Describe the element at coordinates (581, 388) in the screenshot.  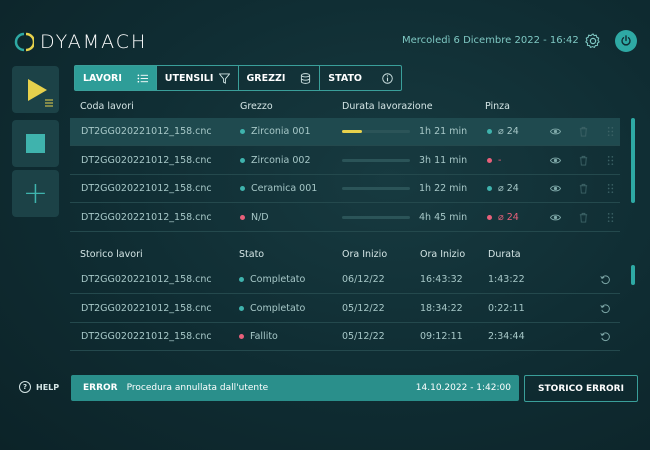
I see `error-history-button: STORICO ERRORI` at that location.